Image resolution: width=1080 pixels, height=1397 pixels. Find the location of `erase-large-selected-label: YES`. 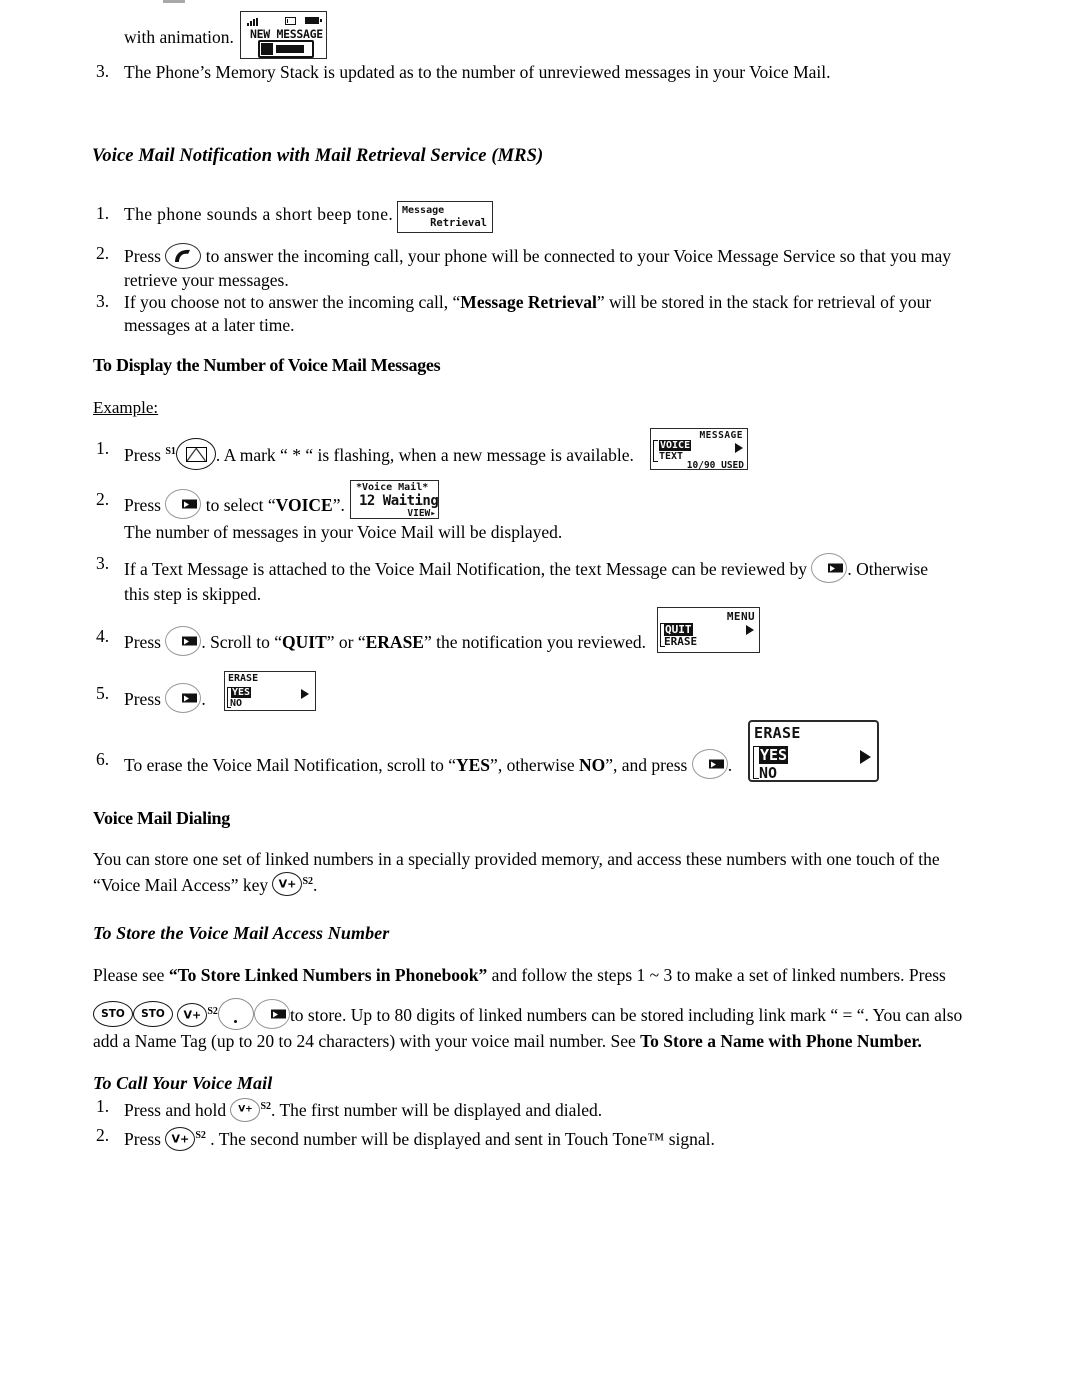

erase-large-selected-label: YES is located at coordinates (774, 755).